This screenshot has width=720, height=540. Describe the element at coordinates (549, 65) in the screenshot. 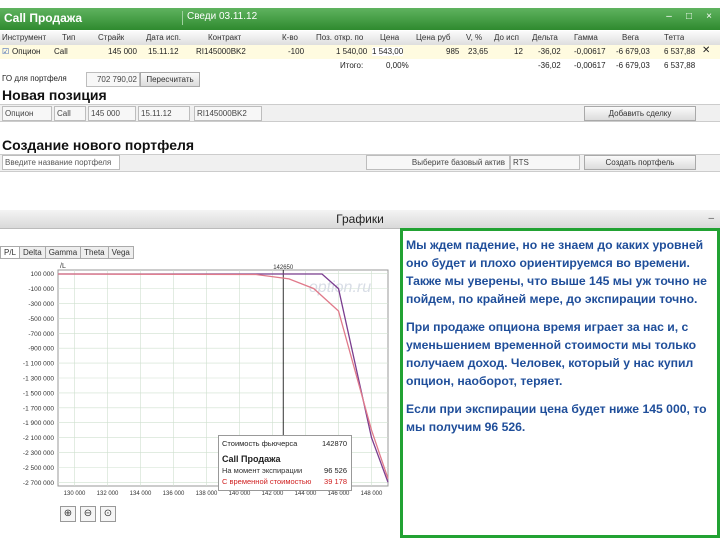

I see `total-delta: -36,02` at that location.